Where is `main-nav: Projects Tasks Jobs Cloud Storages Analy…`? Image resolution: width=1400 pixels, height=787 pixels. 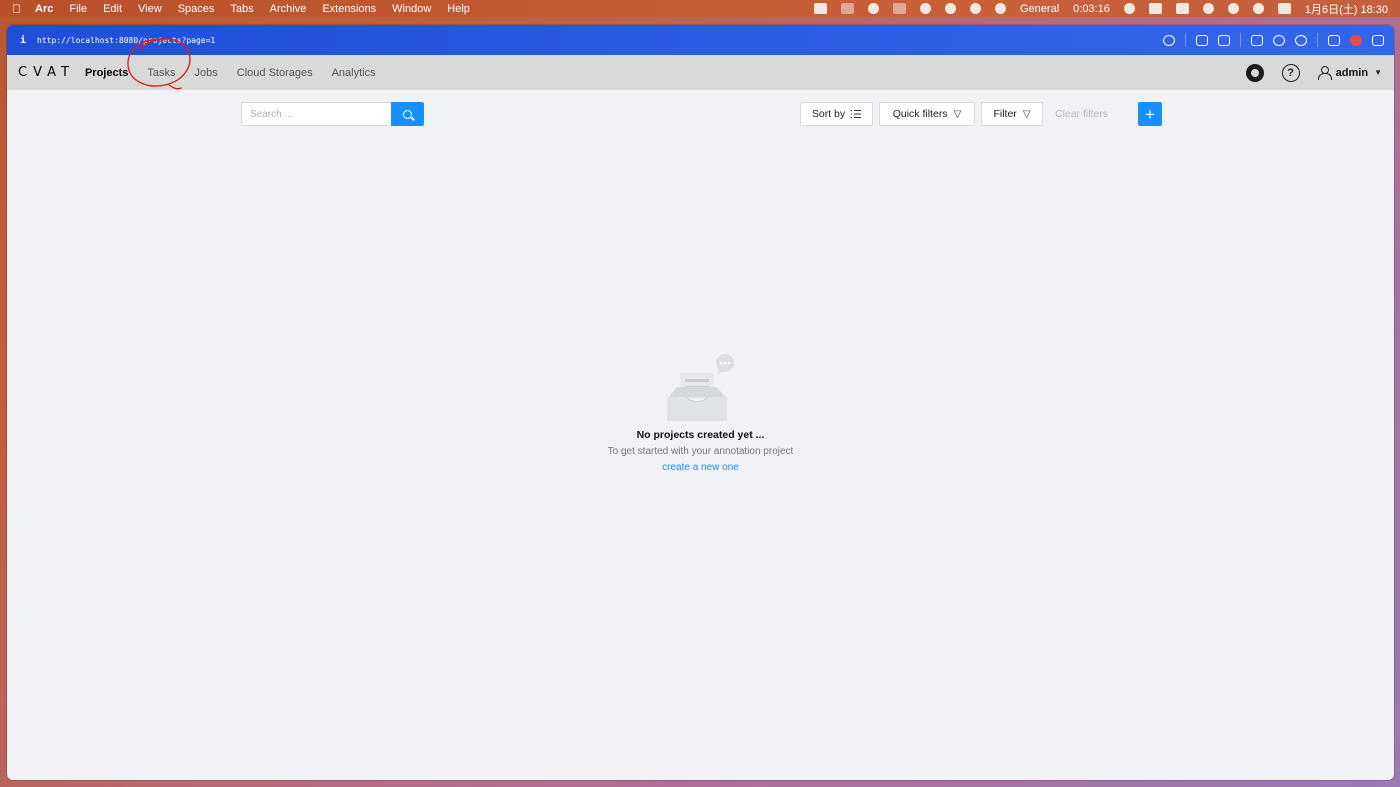 main-nav: Projects Tasks Jobs Cloud Storages Analy… is located at coordinates (240, 73).